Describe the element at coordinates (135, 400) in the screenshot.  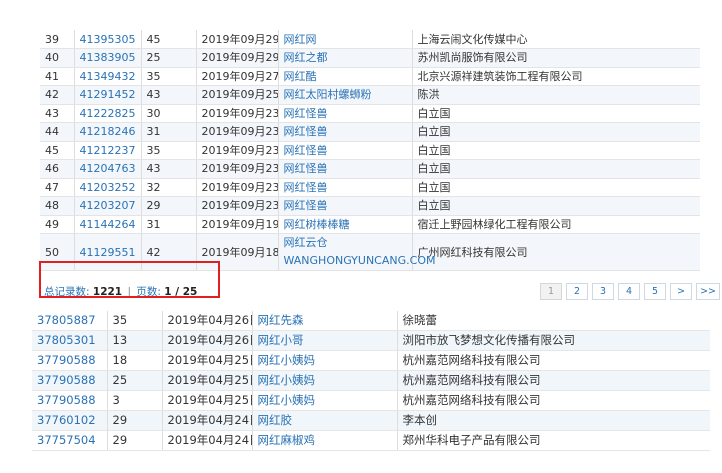
I see `class-number: 3` at that location.